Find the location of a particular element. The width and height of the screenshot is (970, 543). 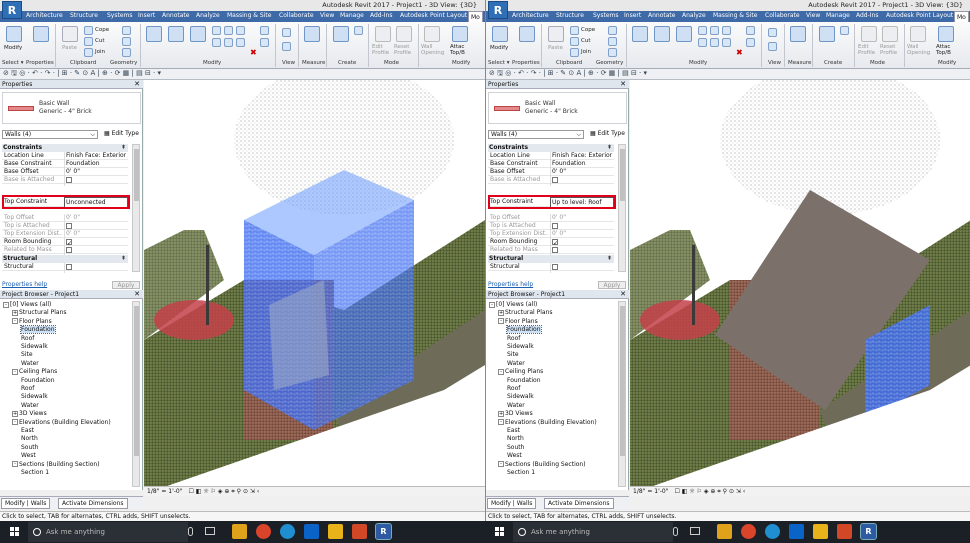

modify-arrow-icon is located at coordinates (500, 34).